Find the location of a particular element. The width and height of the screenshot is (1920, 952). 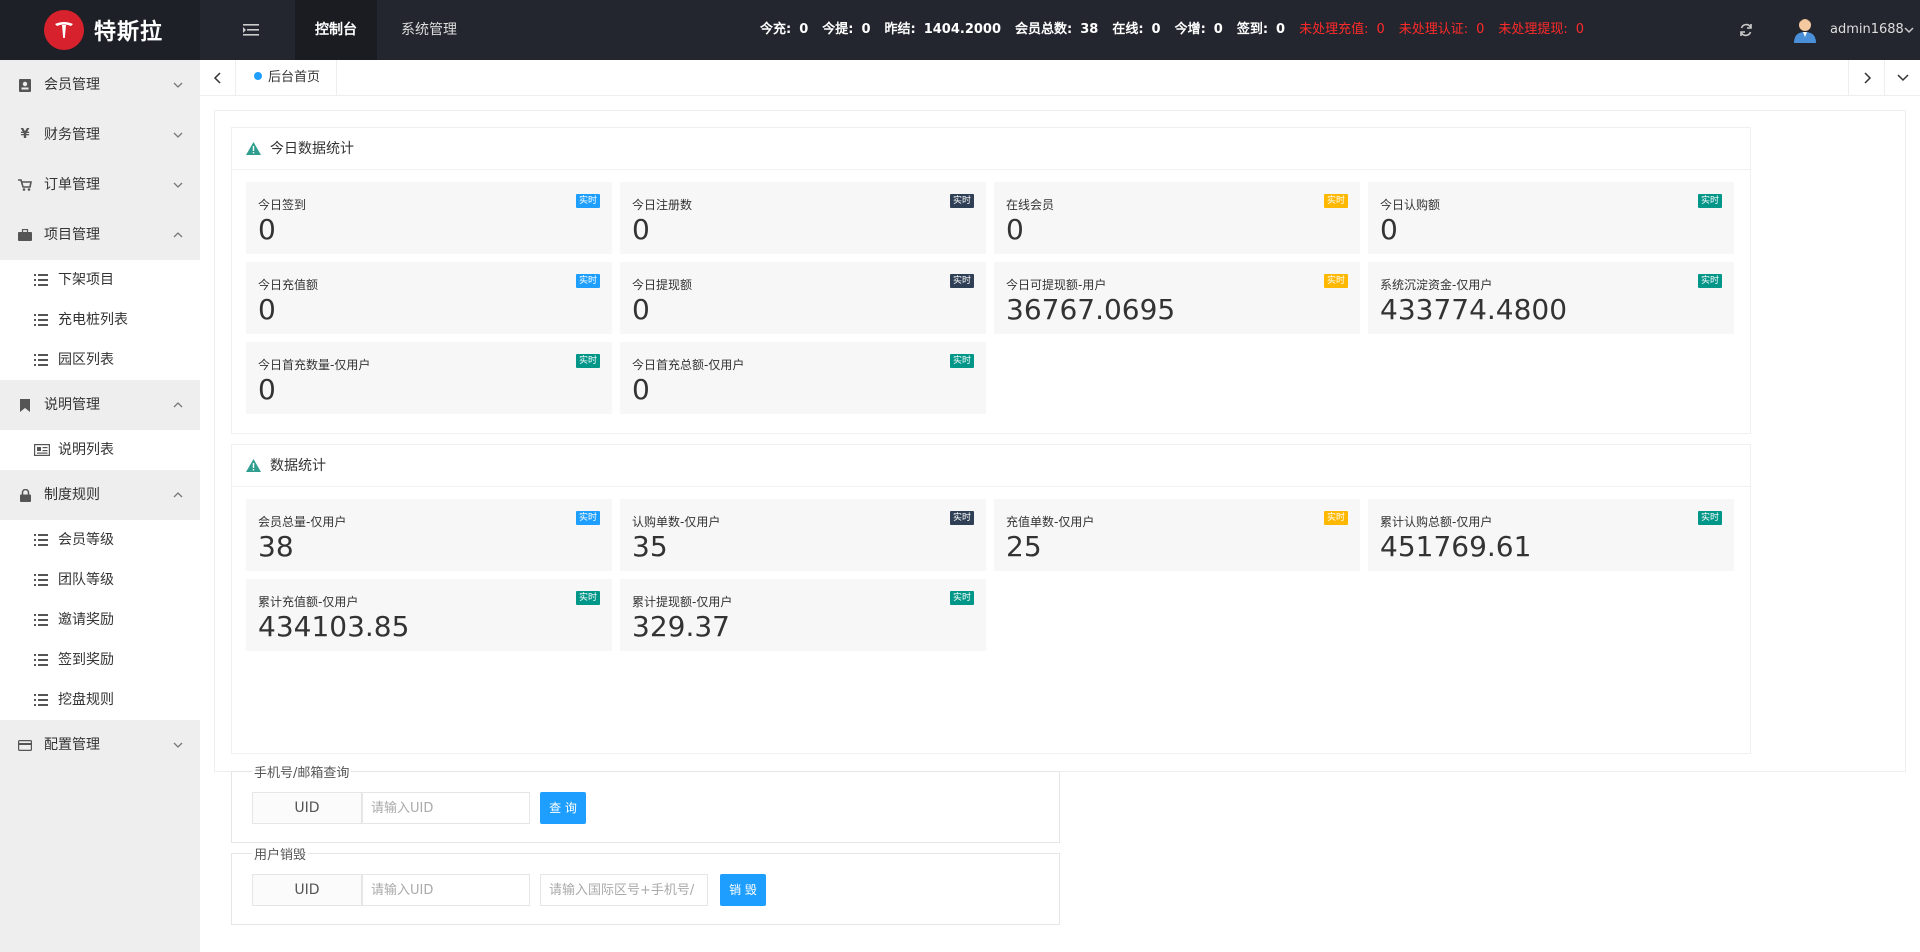

tile-value: 36767.0695 is located at coordinates (1091, 309).